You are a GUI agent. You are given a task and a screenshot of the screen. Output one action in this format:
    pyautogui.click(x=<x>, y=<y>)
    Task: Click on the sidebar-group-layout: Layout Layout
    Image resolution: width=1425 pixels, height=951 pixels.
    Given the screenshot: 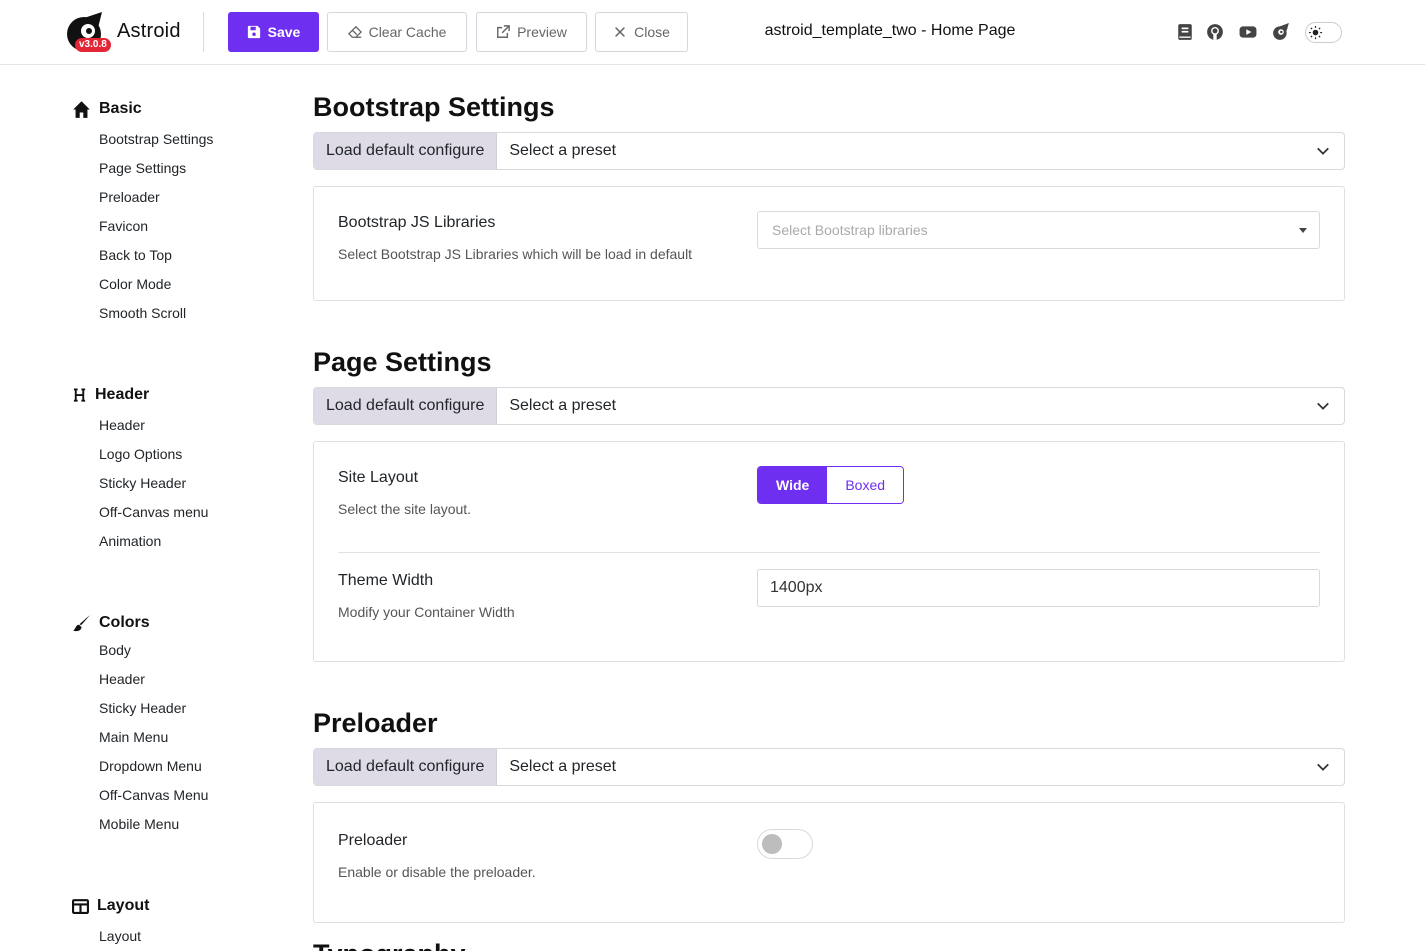 What is the action you would take?
    pyautogui.click(x=172, y=922)
    